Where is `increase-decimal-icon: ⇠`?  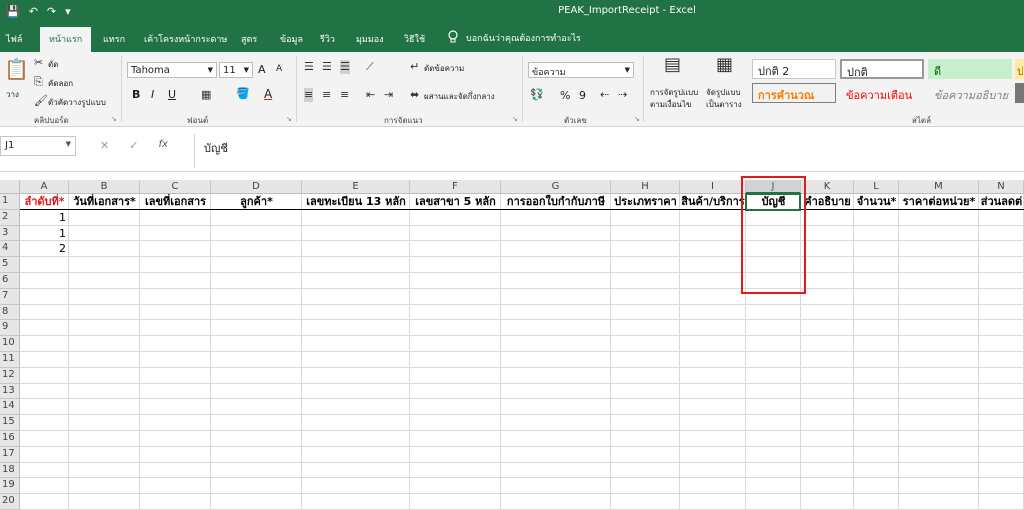
increase-decimal-icon: ⇠ is located at coordinates (604, 95).